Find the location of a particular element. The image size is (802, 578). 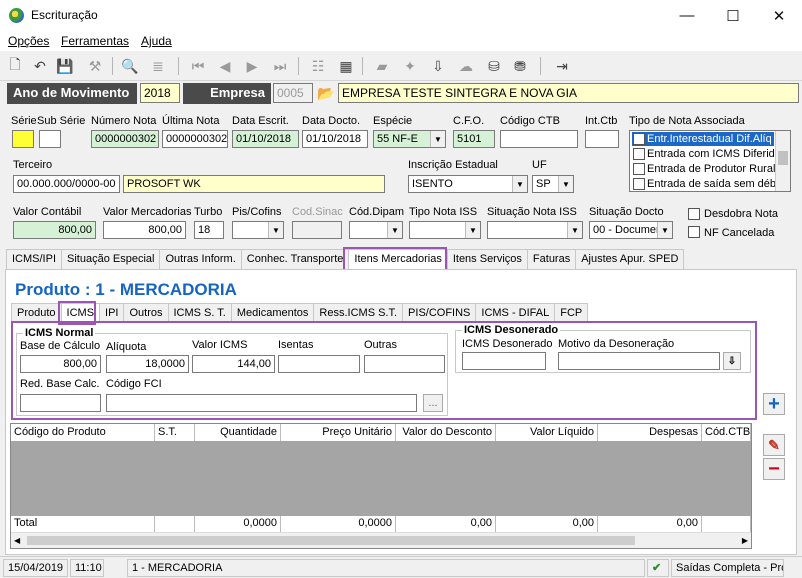

col-valor-desconto: Valor do Desconto is located at coordinates (446, 432).